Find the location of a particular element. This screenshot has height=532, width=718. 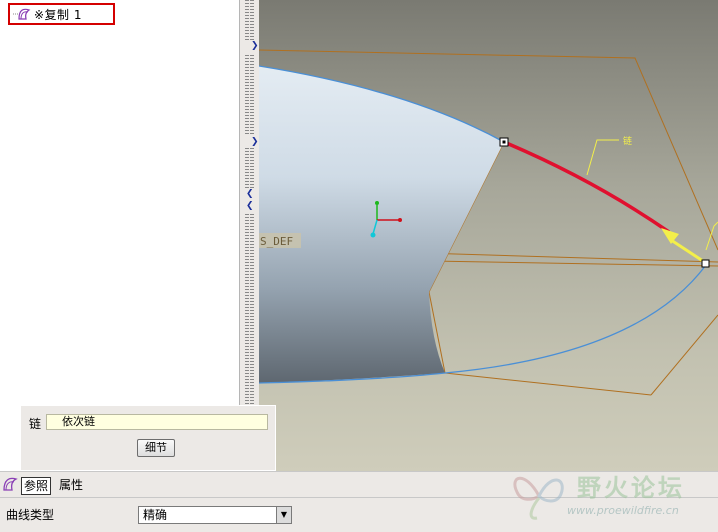

watermark-url: www.proewildfire.cn is located at coordinates (623, 510).